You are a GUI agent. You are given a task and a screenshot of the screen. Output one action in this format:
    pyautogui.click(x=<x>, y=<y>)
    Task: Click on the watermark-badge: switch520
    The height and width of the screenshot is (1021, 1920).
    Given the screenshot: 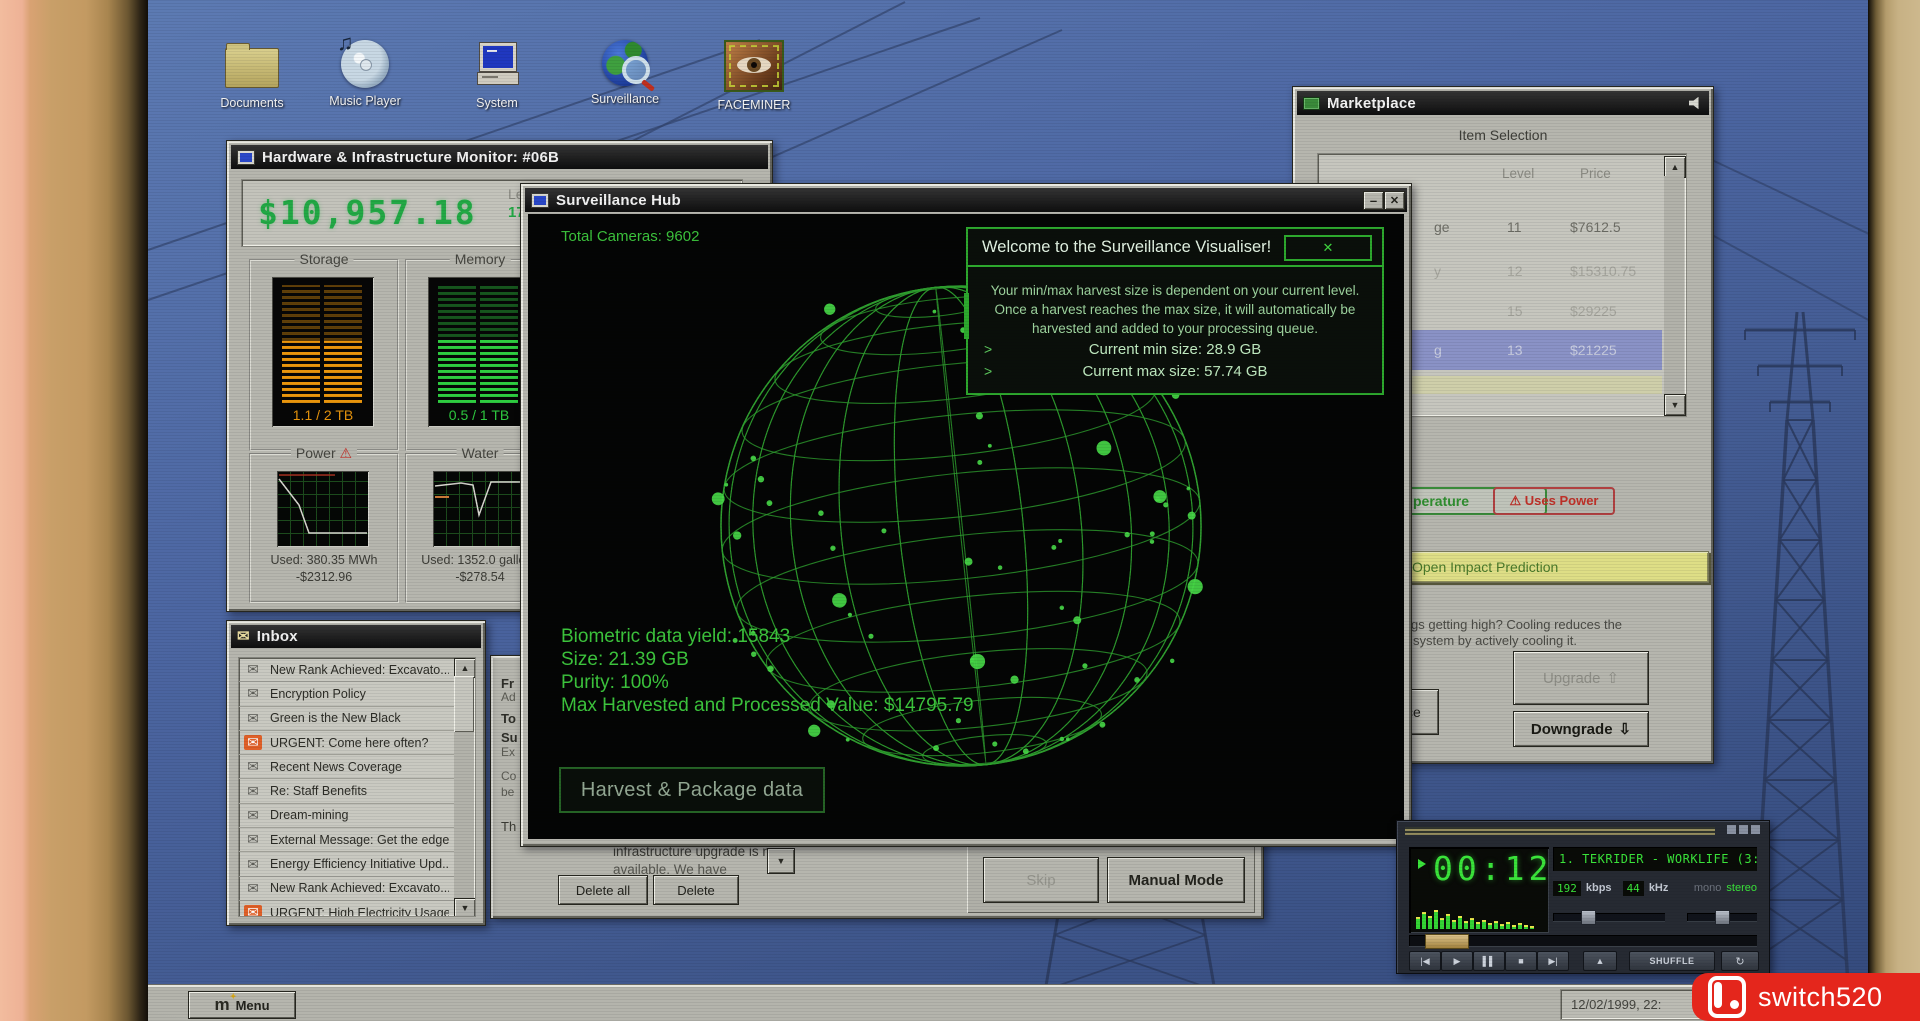 What is the action you would take?
    pyautogui.click(x=1806, y=997)
    